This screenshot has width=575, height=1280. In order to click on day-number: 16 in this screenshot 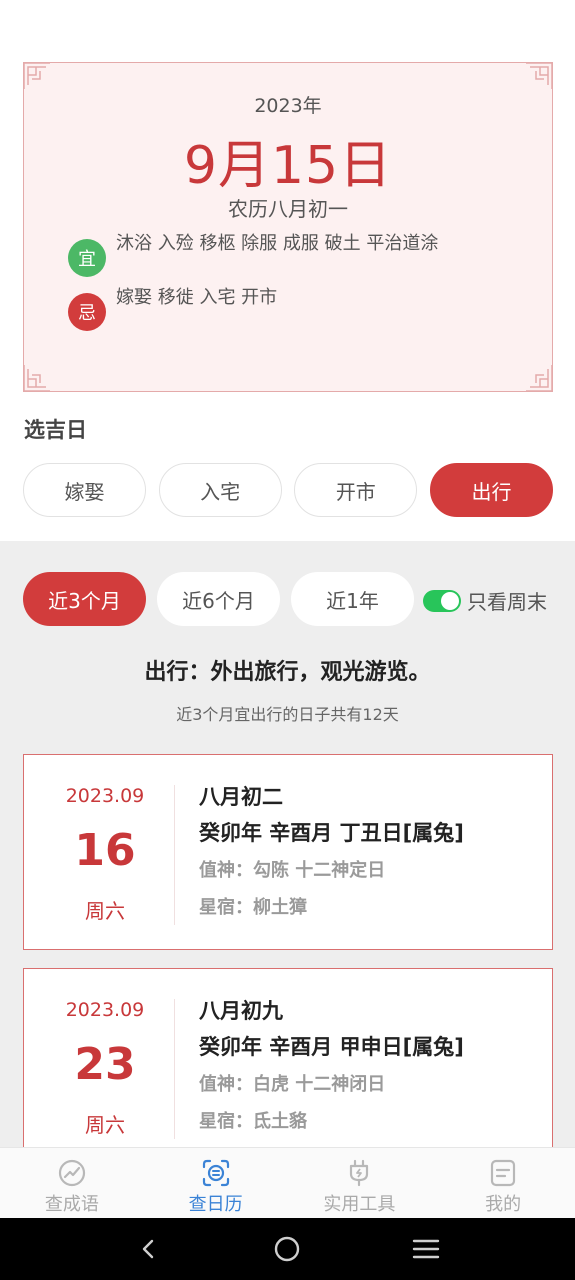, I will do `click(105, 850)`.